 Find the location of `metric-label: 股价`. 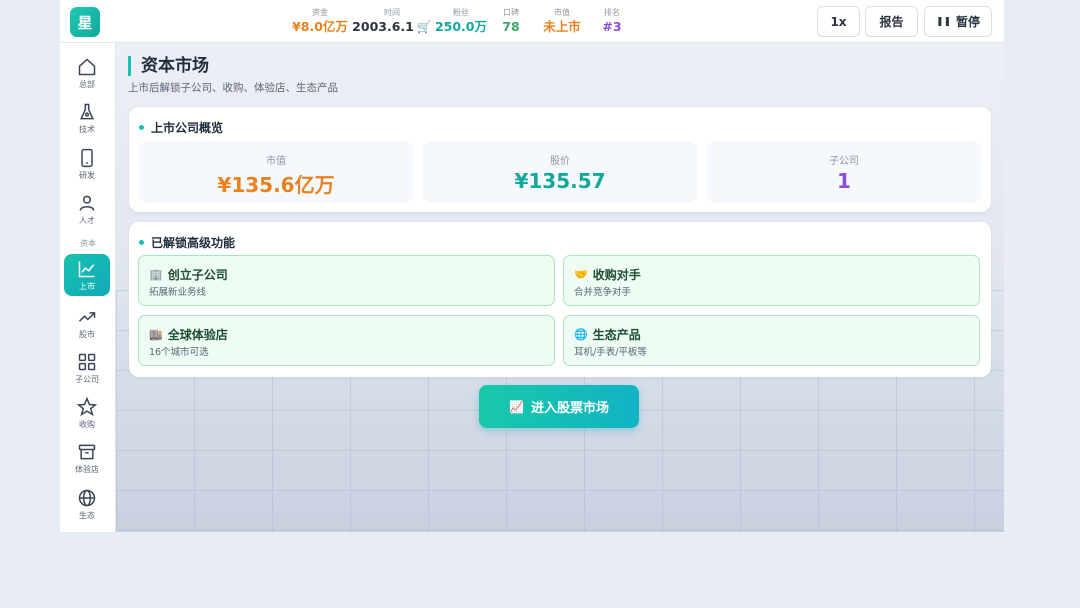

metric-label: 股价 is located at coordinates (560, 161).